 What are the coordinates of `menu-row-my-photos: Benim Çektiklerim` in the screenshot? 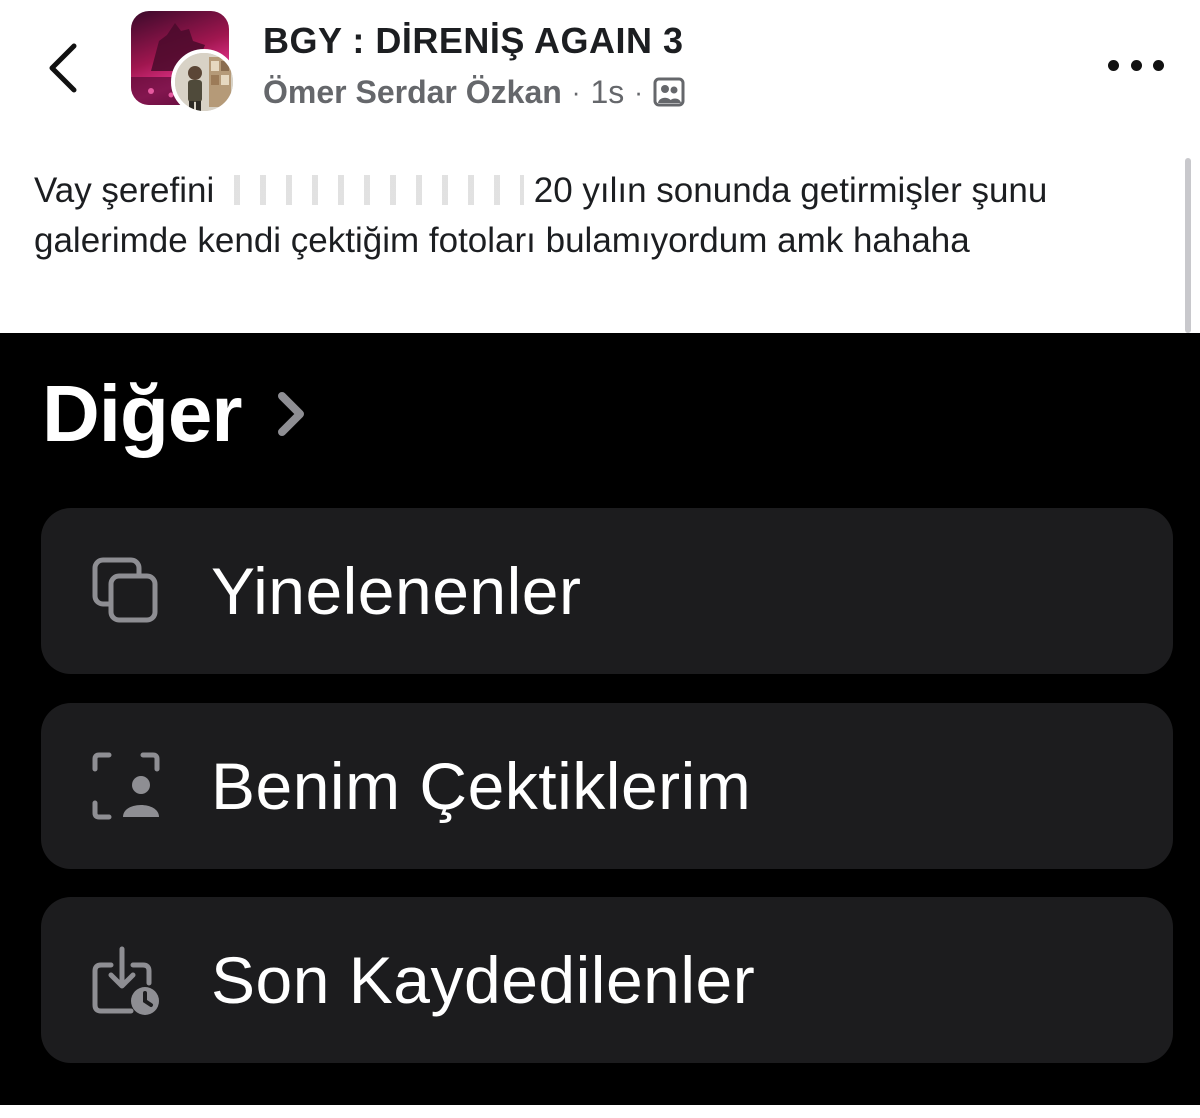 It's located at (607, 786).